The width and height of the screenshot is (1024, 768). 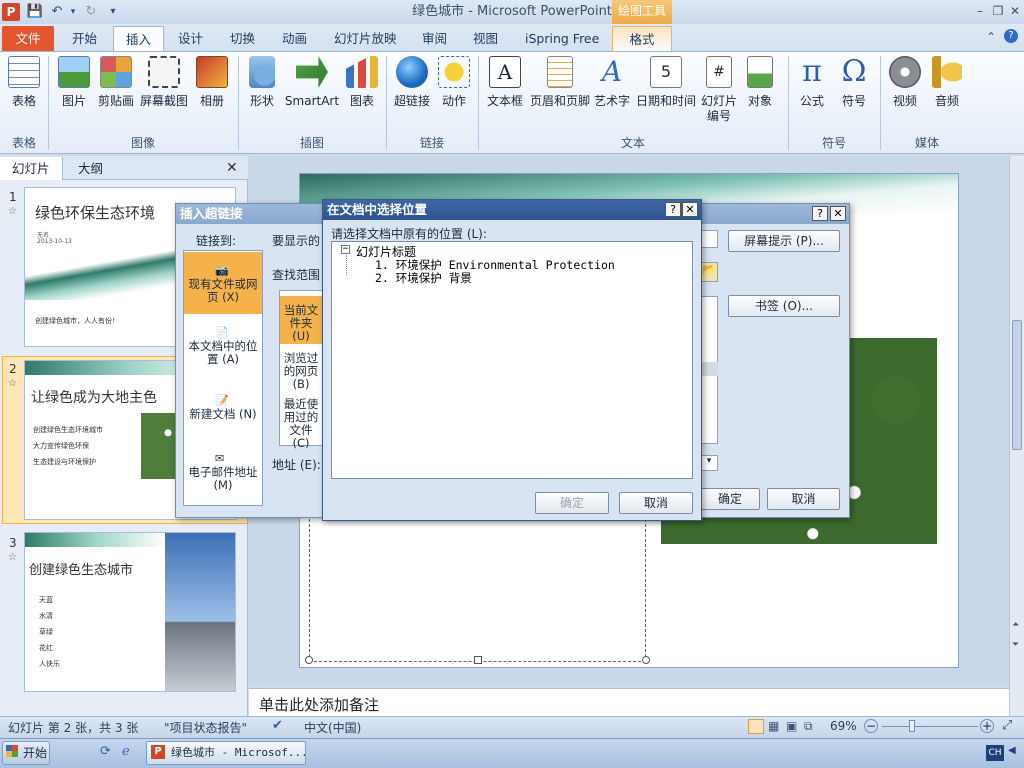 I want to click on folder-open-icon: 📂, so click(x=709, y=272).